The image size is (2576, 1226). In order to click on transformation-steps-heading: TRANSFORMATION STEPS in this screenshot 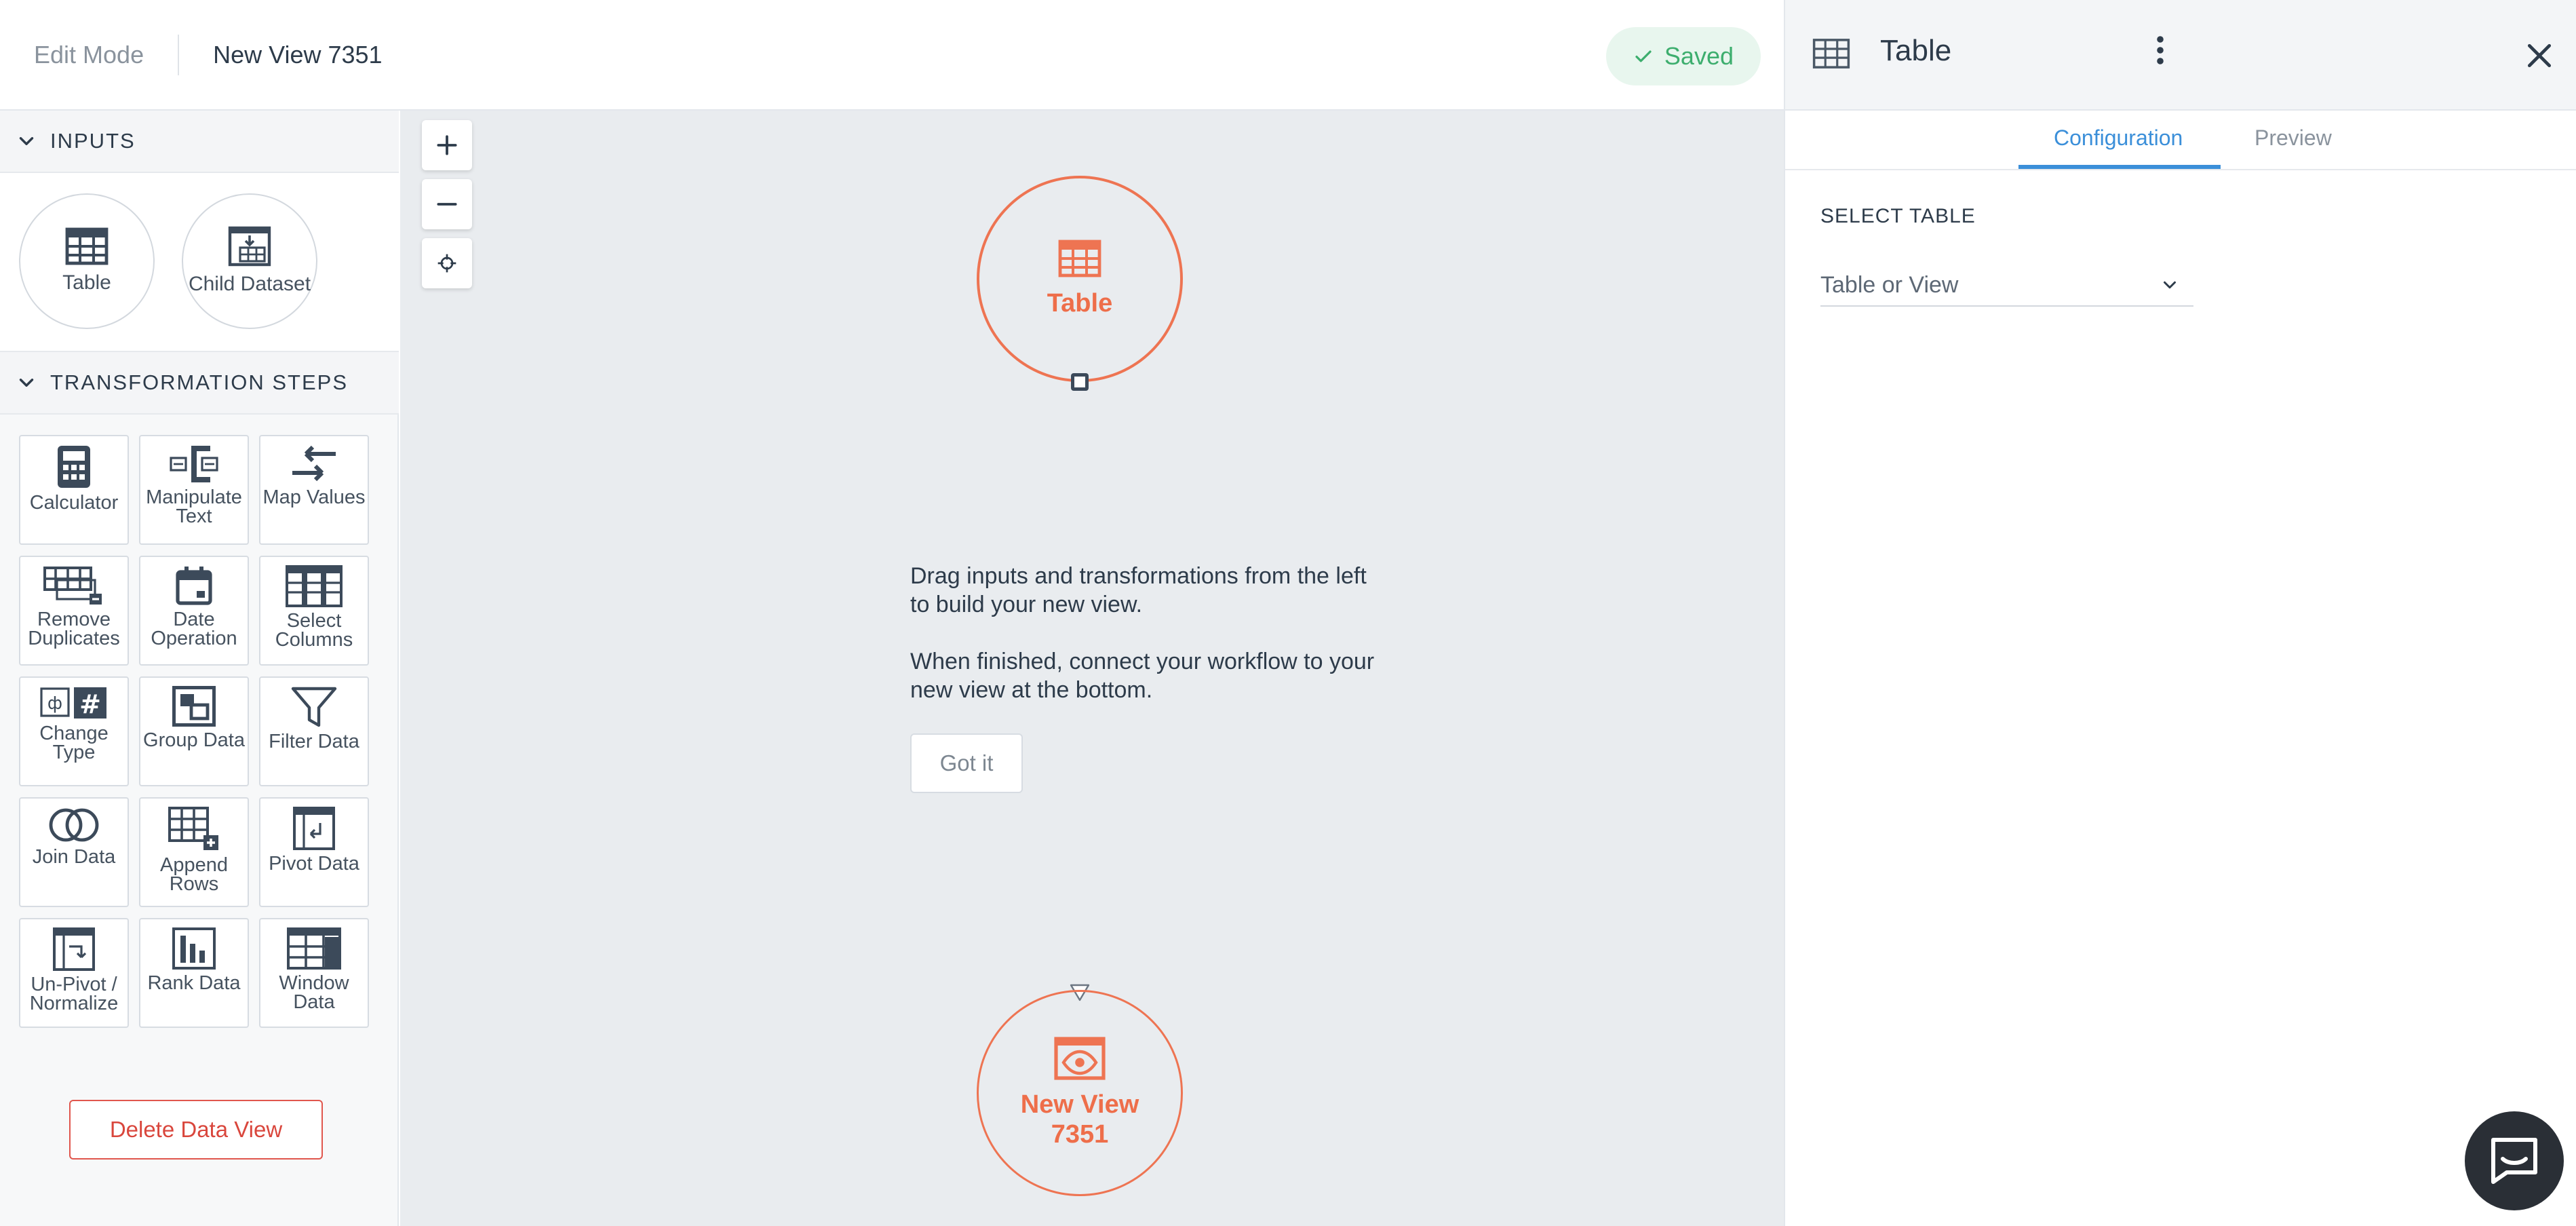, I will do `click(199, 382)`.